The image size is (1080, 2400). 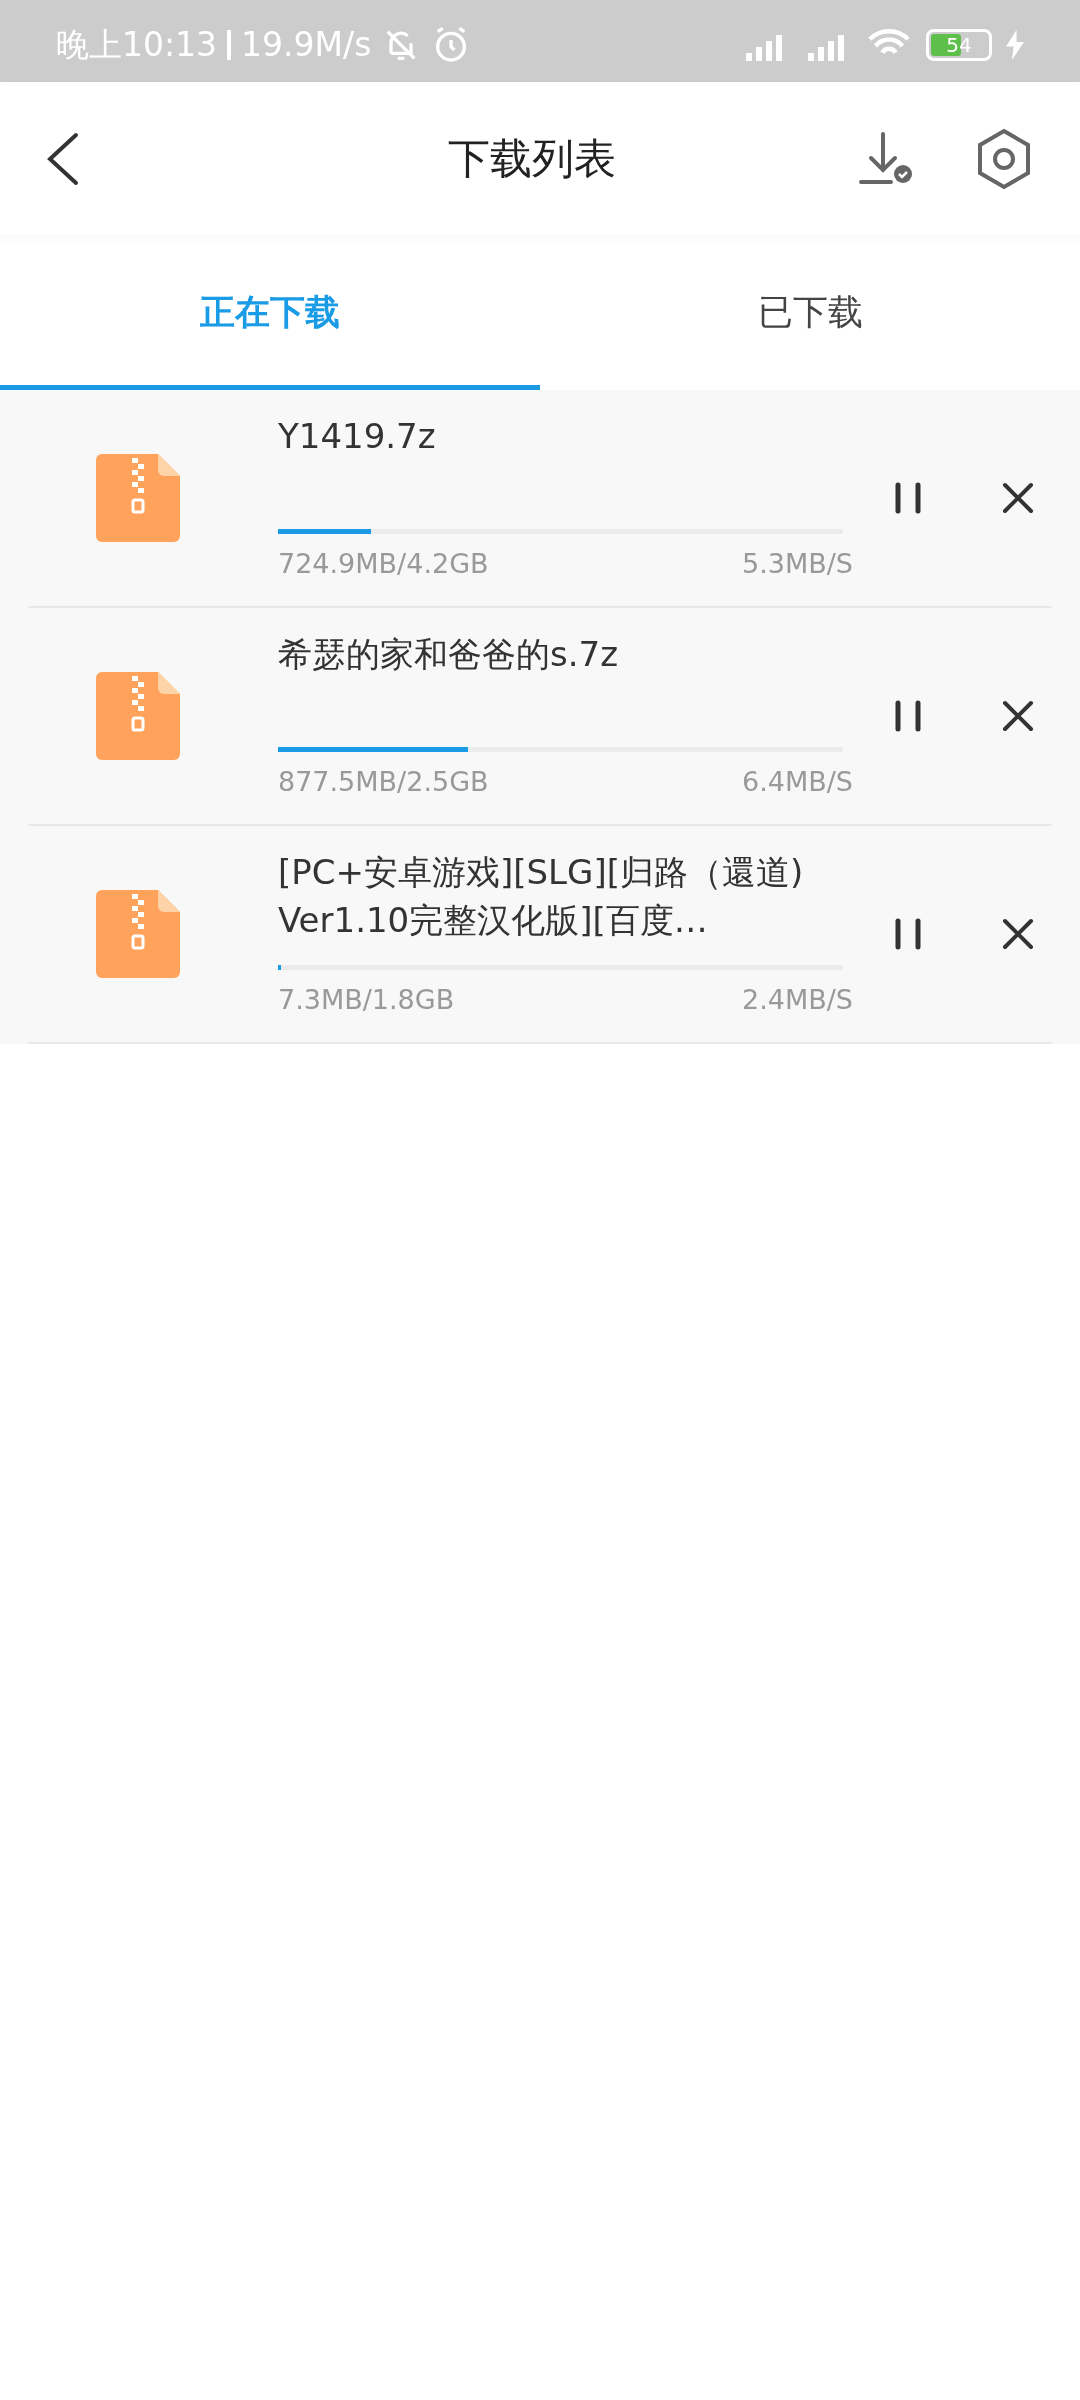 I want to click on page-title: 下载列表, so click(x=532, y=159).